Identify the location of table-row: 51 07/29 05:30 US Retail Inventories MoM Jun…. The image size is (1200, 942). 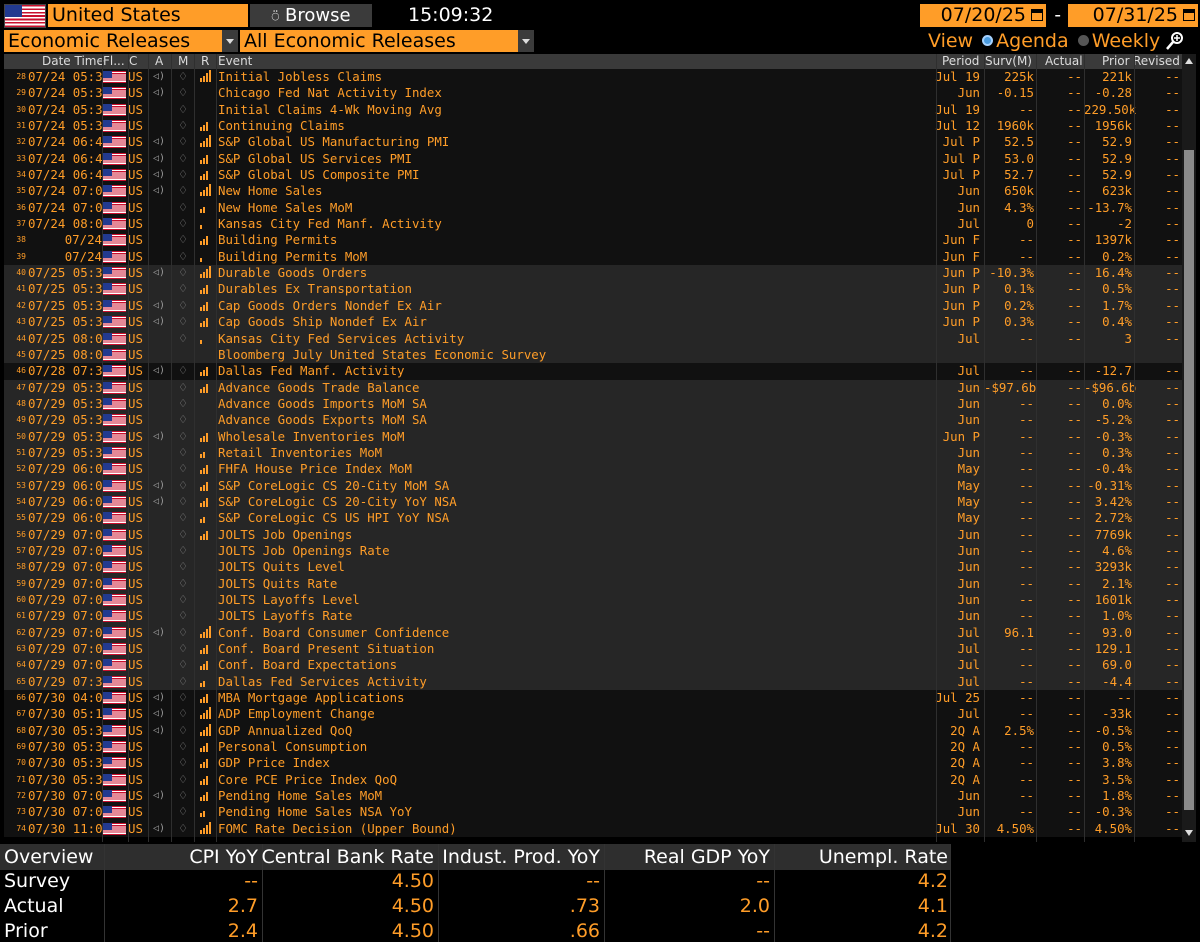
(593, 453).